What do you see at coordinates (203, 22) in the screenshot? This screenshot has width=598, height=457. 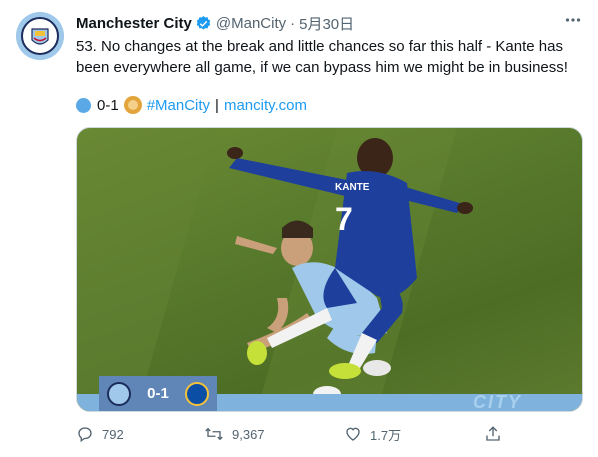 I see `verified-badge-icon` at bounding box center [203, 22].